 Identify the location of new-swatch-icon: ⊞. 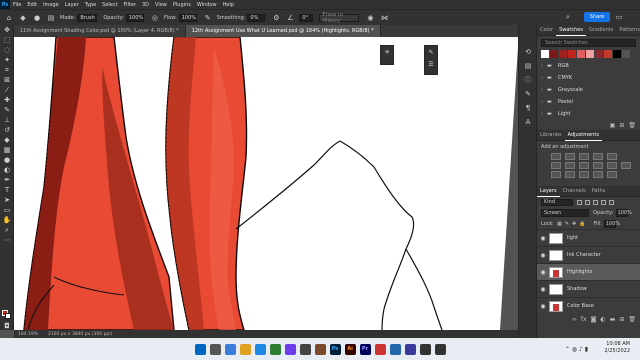
(621, 125).